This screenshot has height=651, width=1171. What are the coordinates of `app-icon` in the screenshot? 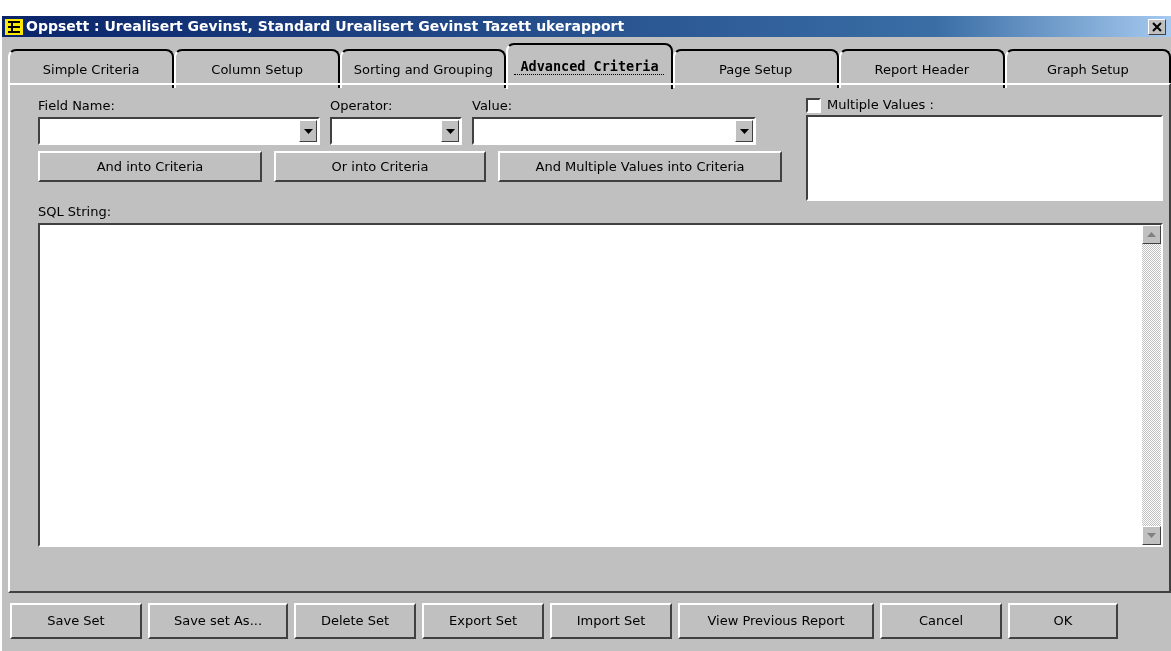 It's located at (14, 26).